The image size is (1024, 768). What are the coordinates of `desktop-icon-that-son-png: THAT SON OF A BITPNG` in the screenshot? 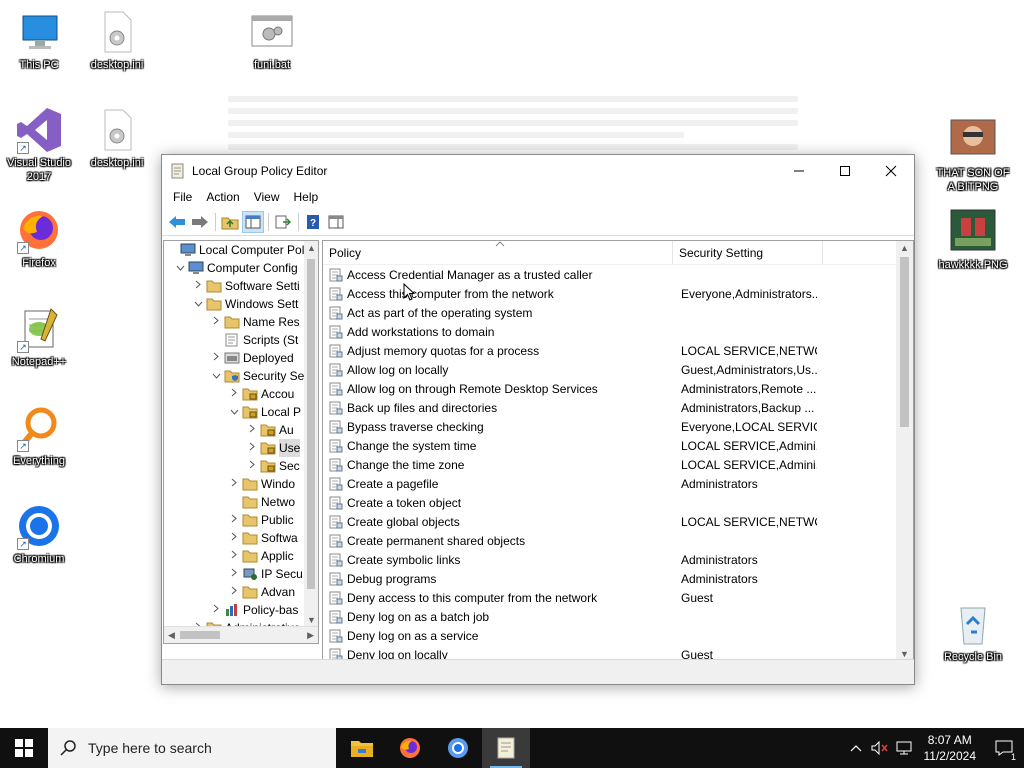 It's located at (973, 155).